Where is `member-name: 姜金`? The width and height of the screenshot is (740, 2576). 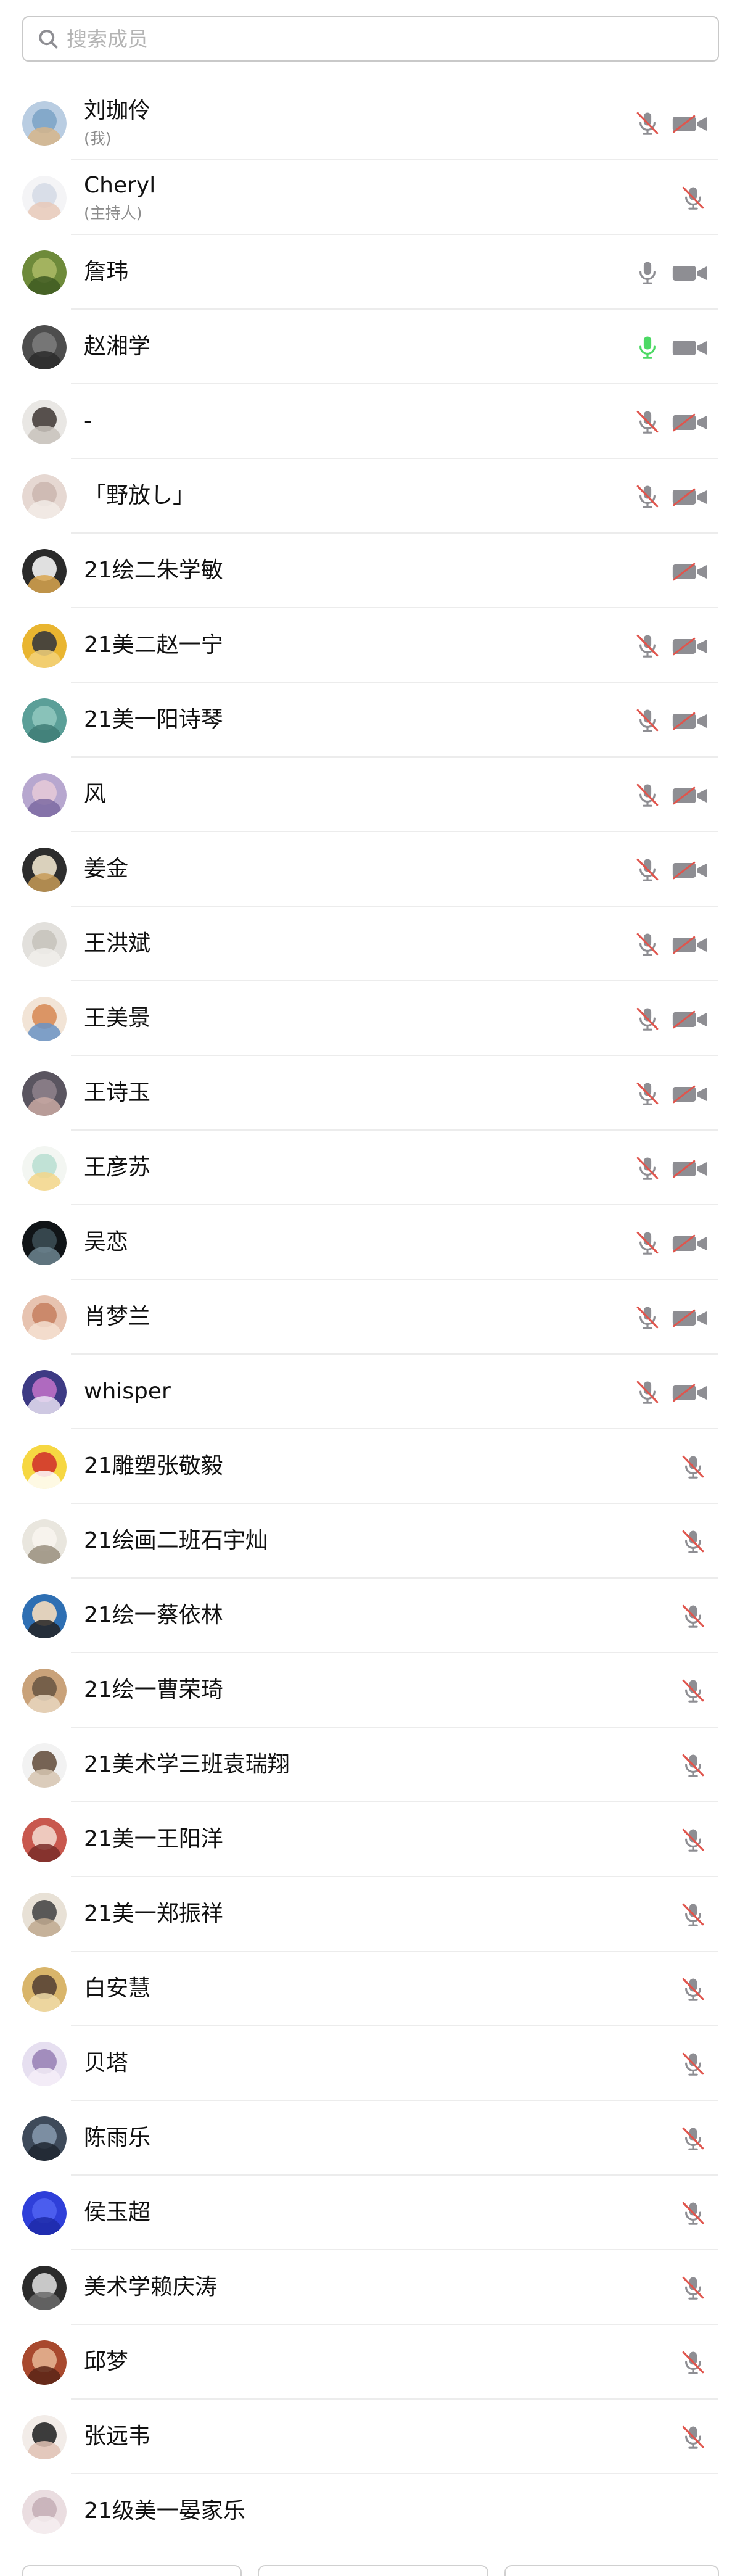
member-name: 姜金 is located at coordinates (107, 868).